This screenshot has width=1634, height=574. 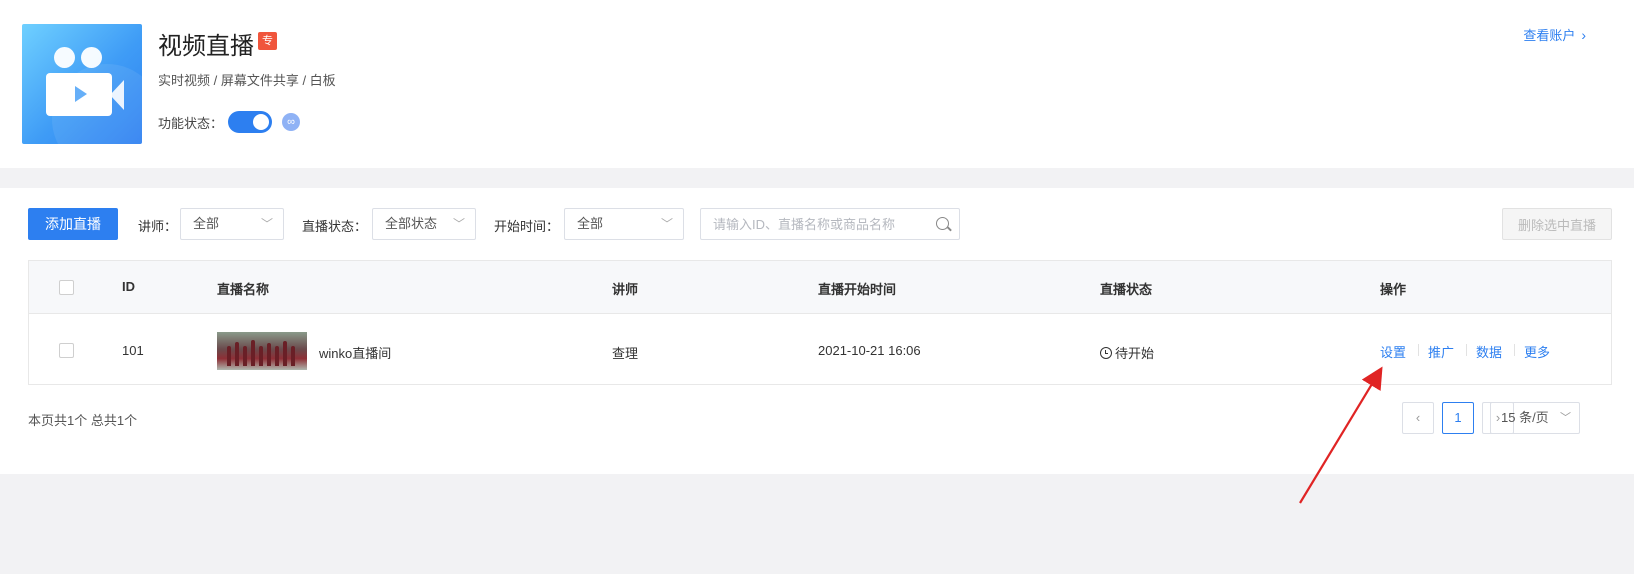 I want to click on lecturer-select-value: 全部, so click(x=206, y=223).